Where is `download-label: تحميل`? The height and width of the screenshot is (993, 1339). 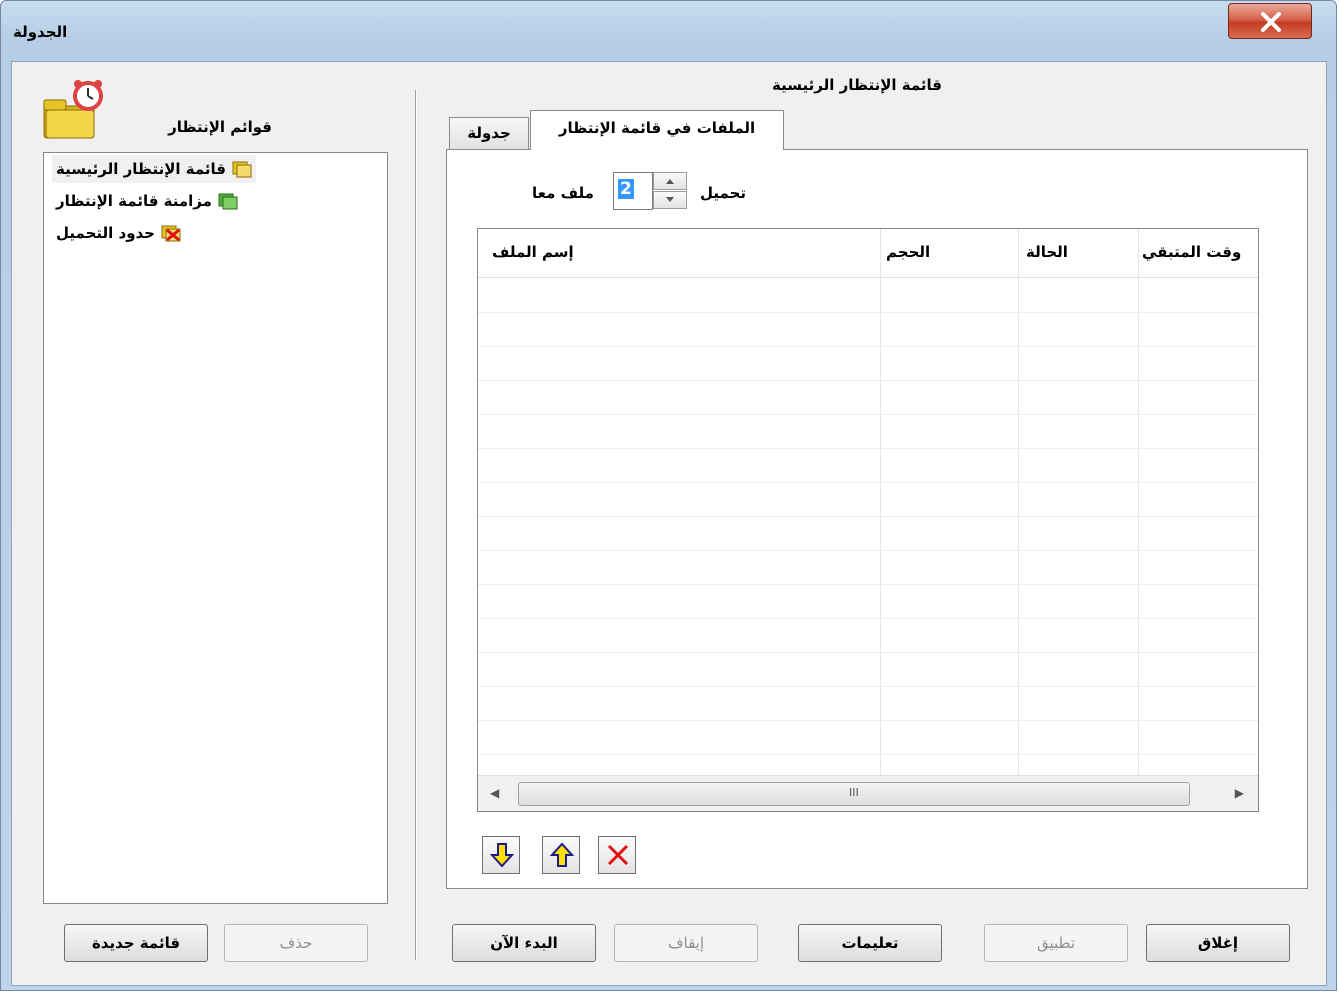
download-label: تحميل is located at coordinates (723, 193).